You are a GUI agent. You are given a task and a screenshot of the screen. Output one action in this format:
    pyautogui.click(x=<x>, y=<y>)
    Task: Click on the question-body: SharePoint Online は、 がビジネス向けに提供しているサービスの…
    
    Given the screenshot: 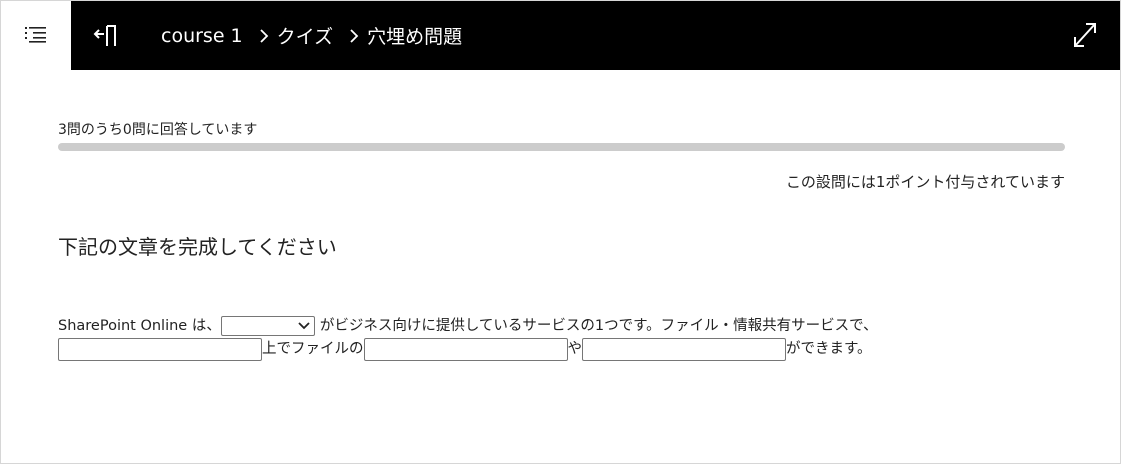 What is the action you would take?
    pyautogui.click(x=468, y=338)
    